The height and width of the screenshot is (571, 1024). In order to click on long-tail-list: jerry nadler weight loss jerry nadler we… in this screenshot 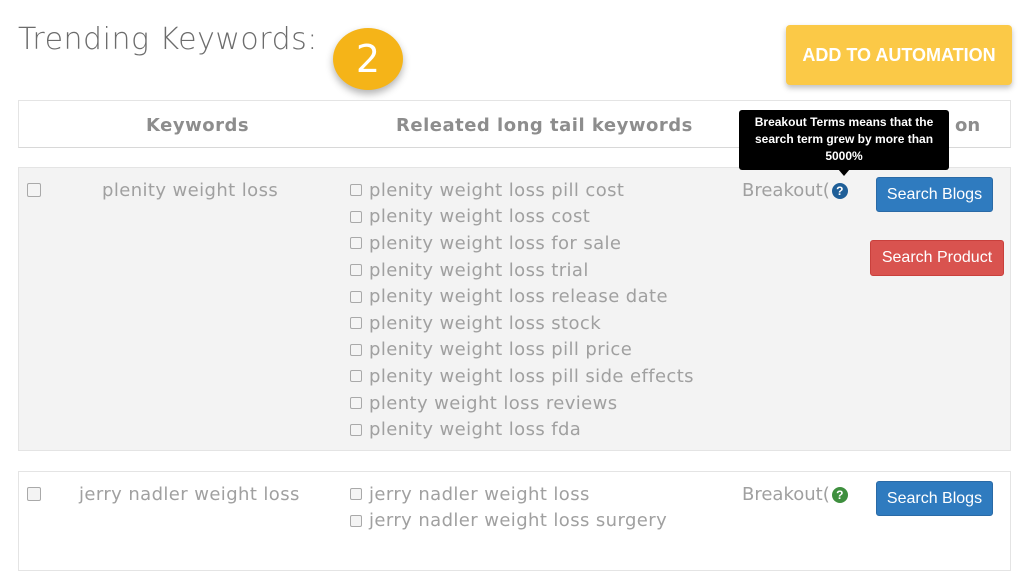, I will do `click(508, 507)`.